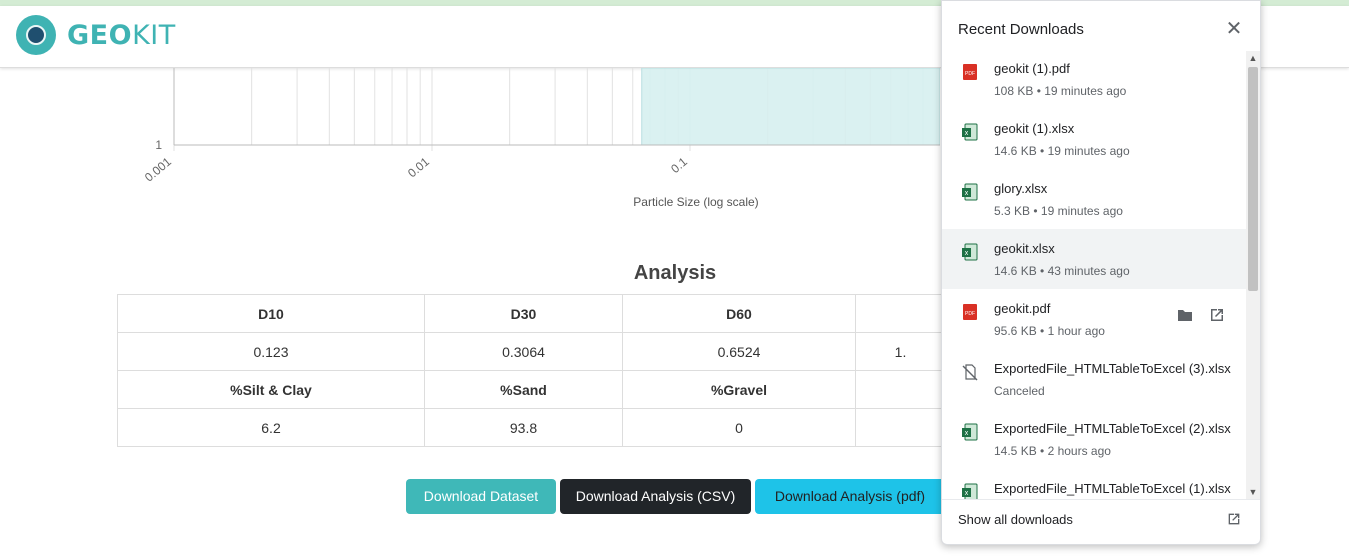 The height and width of the screenshot is (560, 1349). Describe the element at coordinates (739, 389) in the screenshot. I see `header-gravel: %Gravel` at that location.